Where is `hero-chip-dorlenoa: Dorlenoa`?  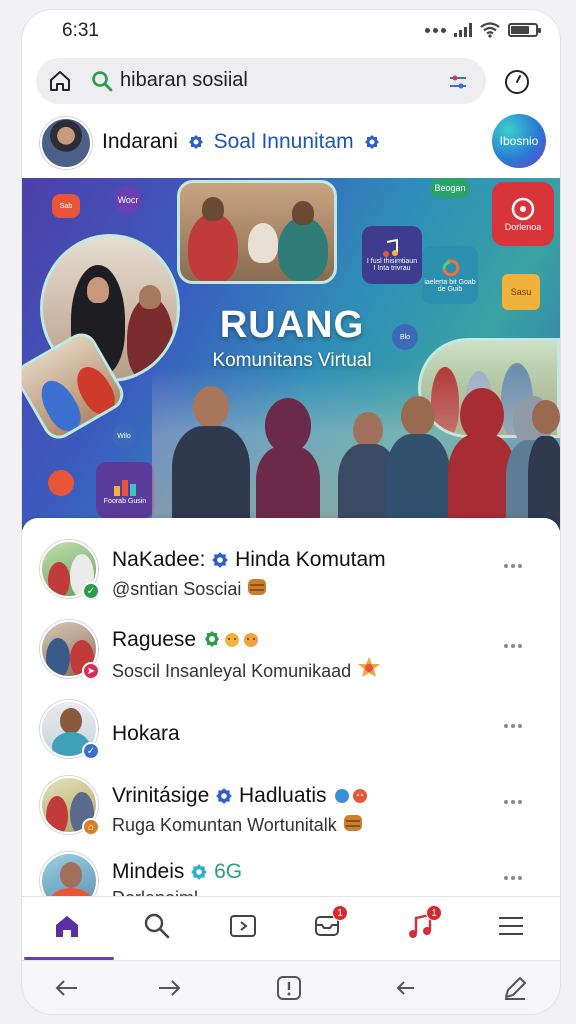 hero-chip-dorlenoa: Dorlenoa is located at coordinates (523, 214).